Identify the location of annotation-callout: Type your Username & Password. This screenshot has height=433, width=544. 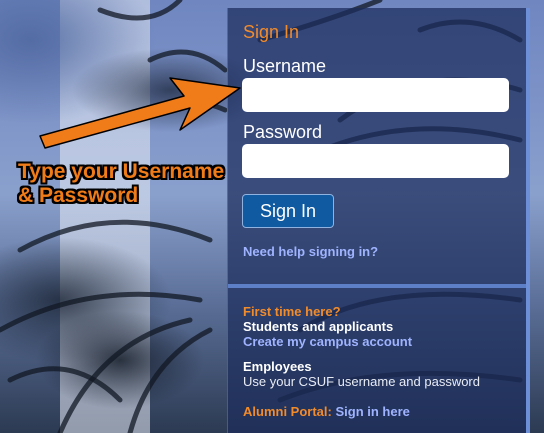
(121, 184).